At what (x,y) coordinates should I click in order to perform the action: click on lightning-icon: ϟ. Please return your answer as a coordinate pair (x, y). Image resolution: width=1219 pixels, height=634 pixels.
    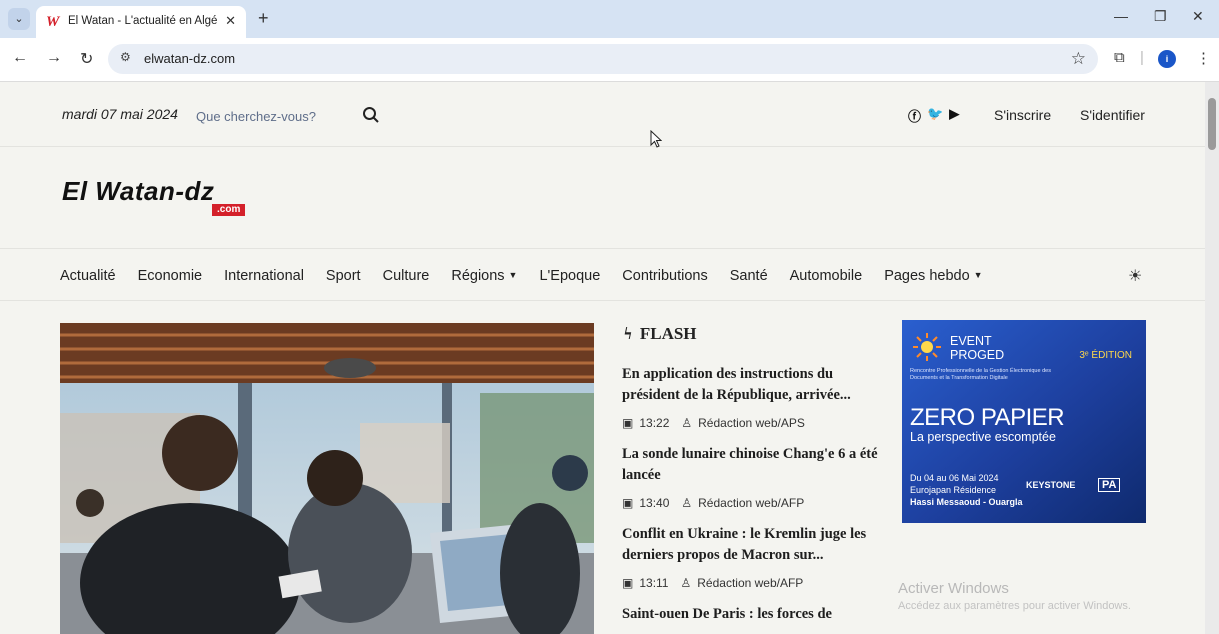
    Looking at the image, I should click on (628, 333).